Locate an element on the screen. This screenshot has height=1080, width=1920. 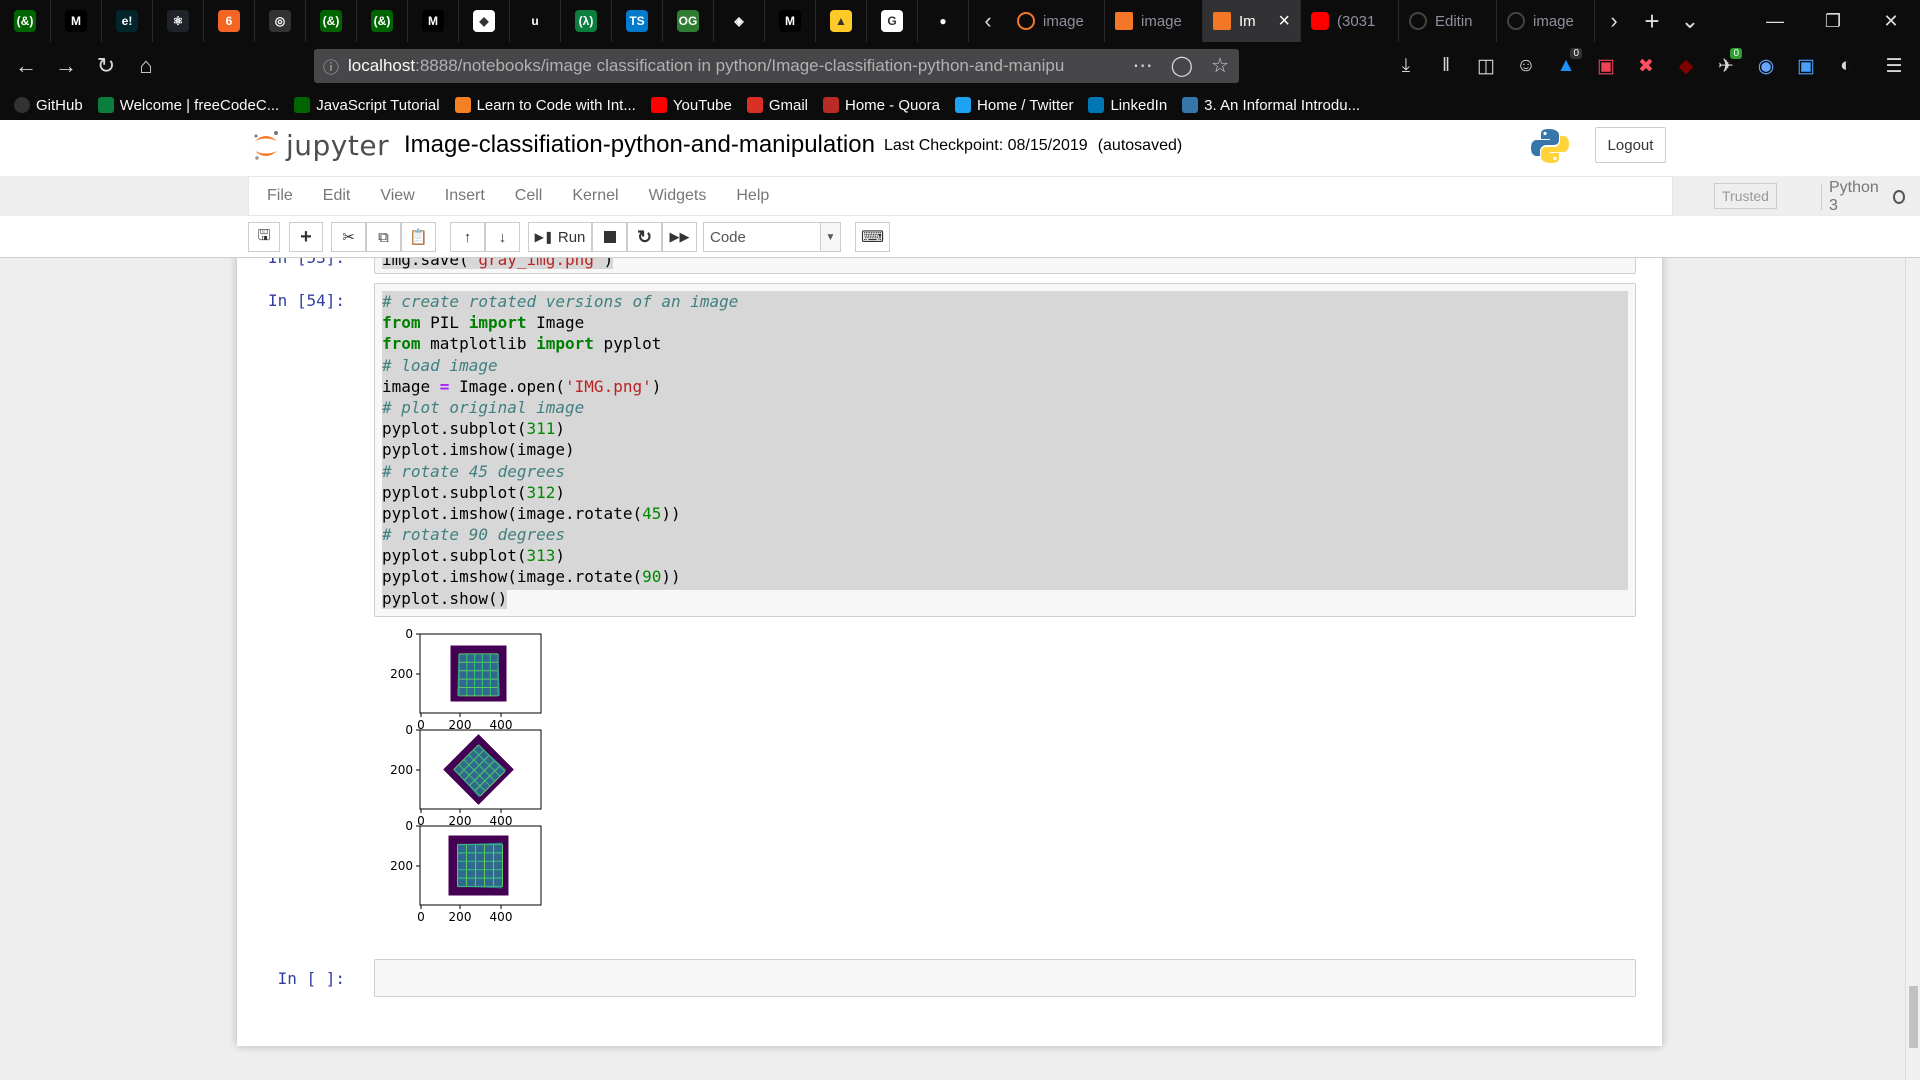
trusted-indicator: Trusted is located at coordinates (1745, 196).